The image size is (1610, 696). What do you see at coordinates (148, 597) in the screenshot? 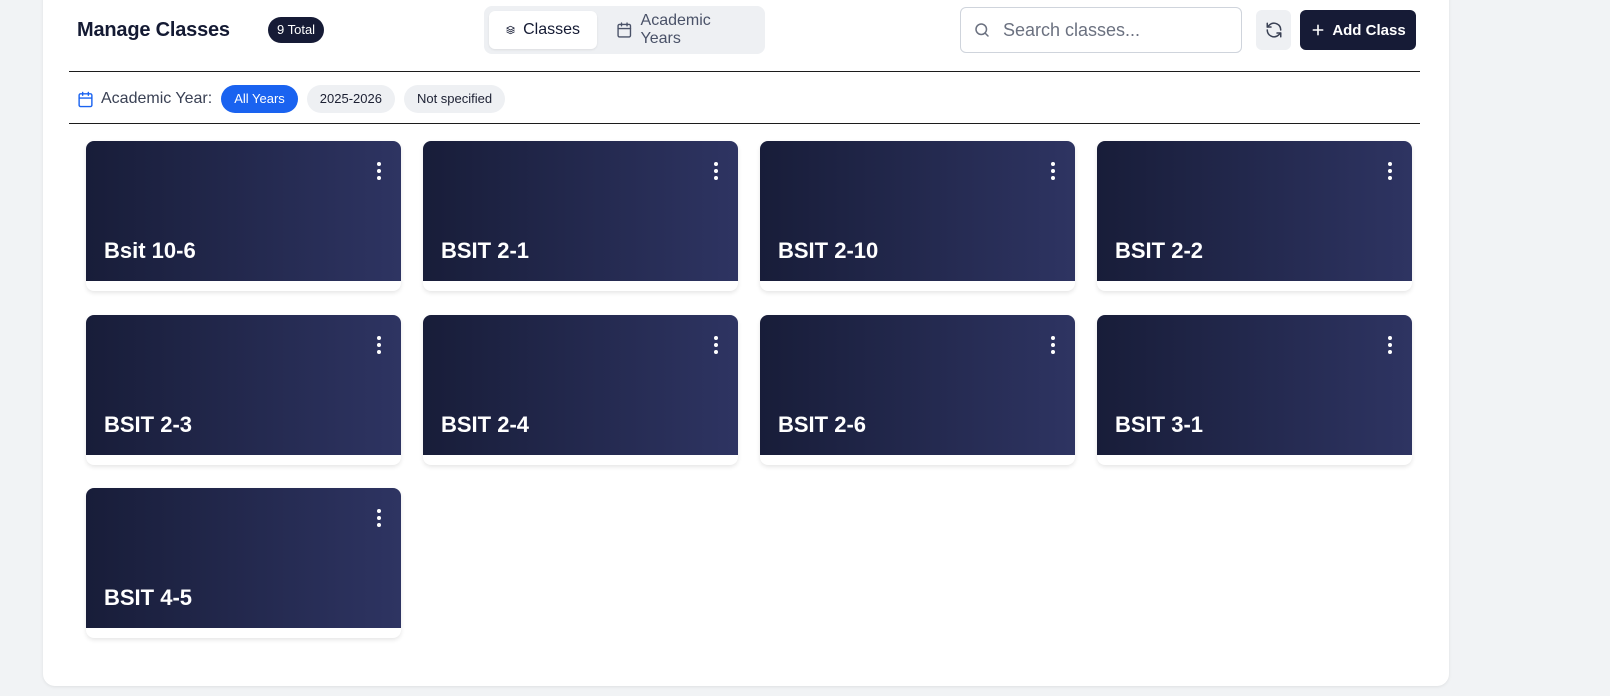
I see `class-name: BSIT 4-5` at bounding box center [148, 597].